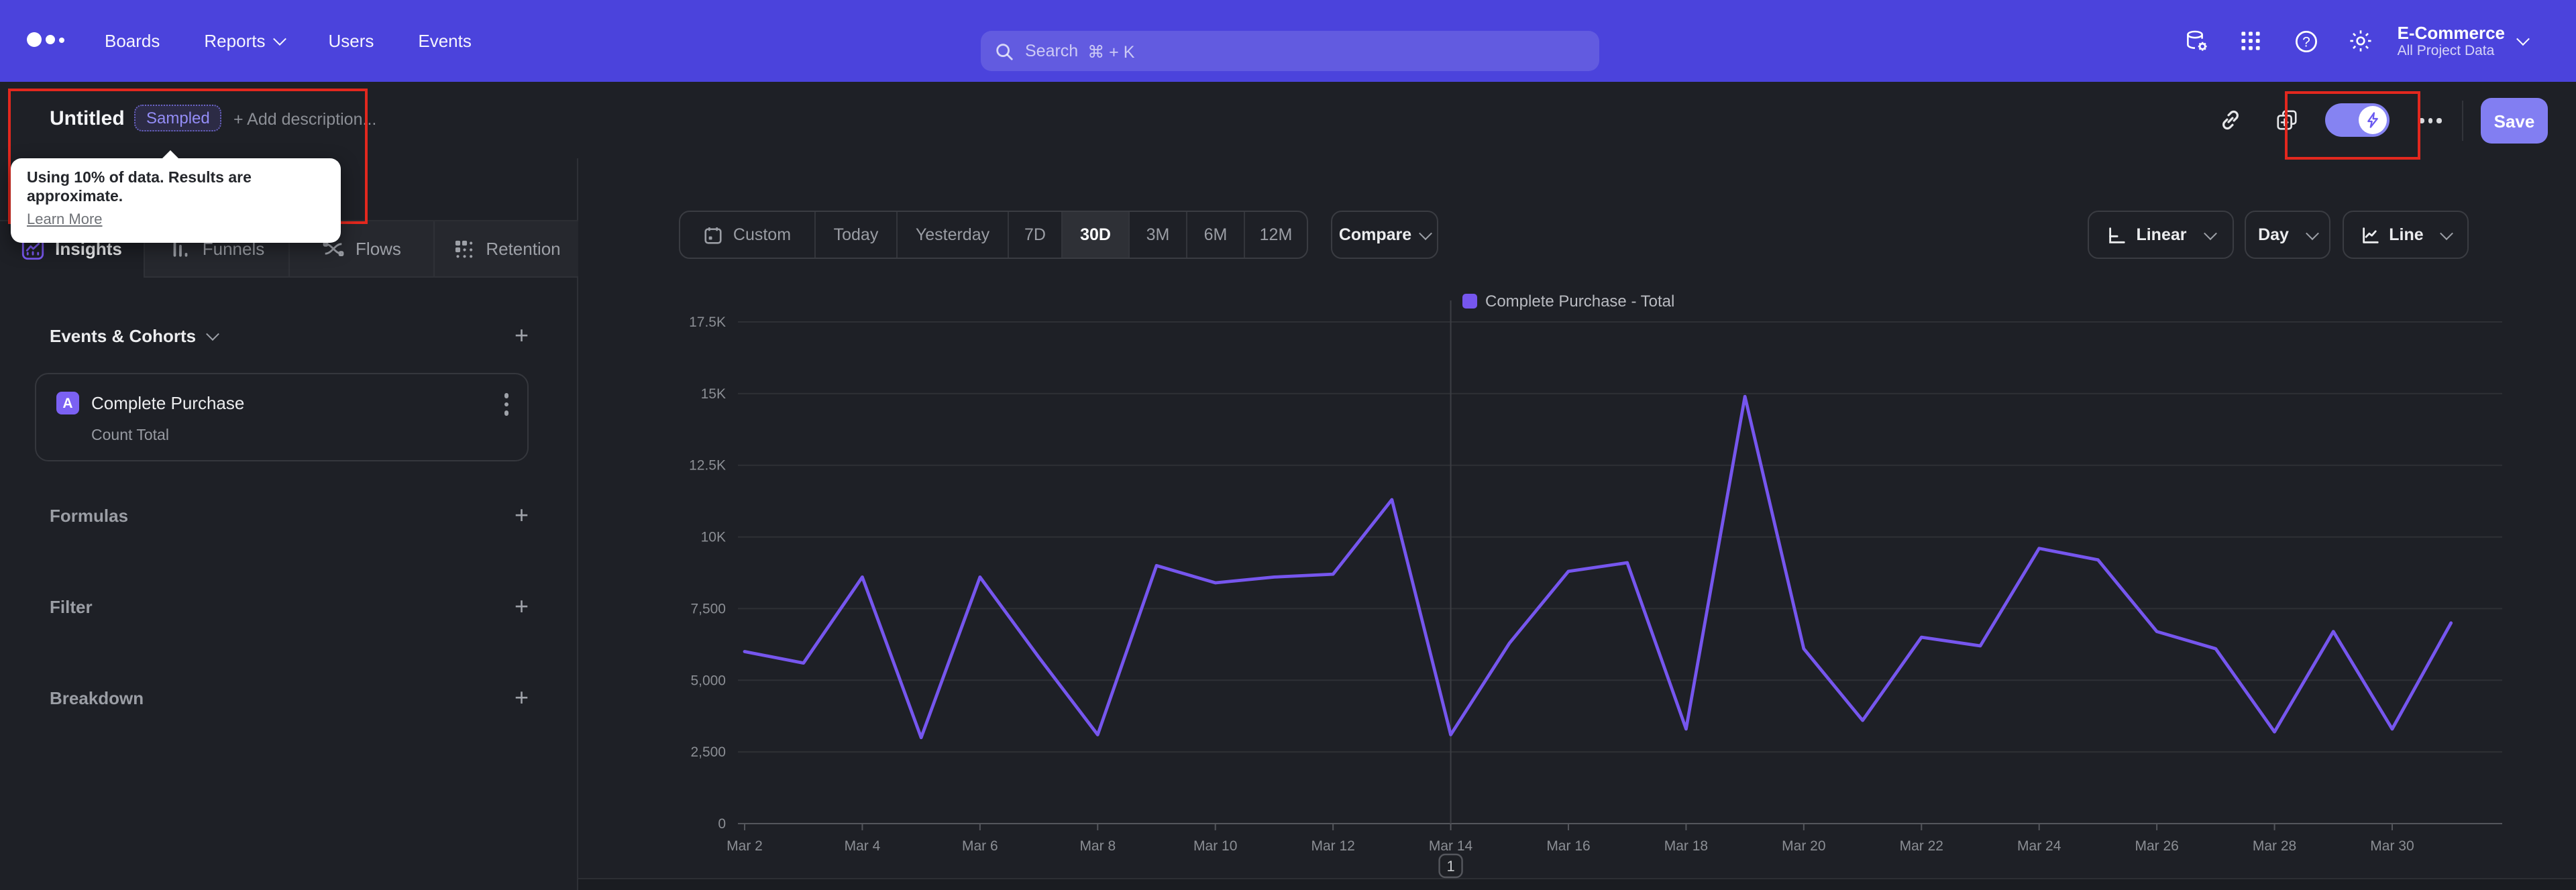 The width and height of the screenshot is (2576, 890). What do you see at coordinates (2230, 120) in the screenshot?
I see `link-icon` at bounding box center [2230, 120].